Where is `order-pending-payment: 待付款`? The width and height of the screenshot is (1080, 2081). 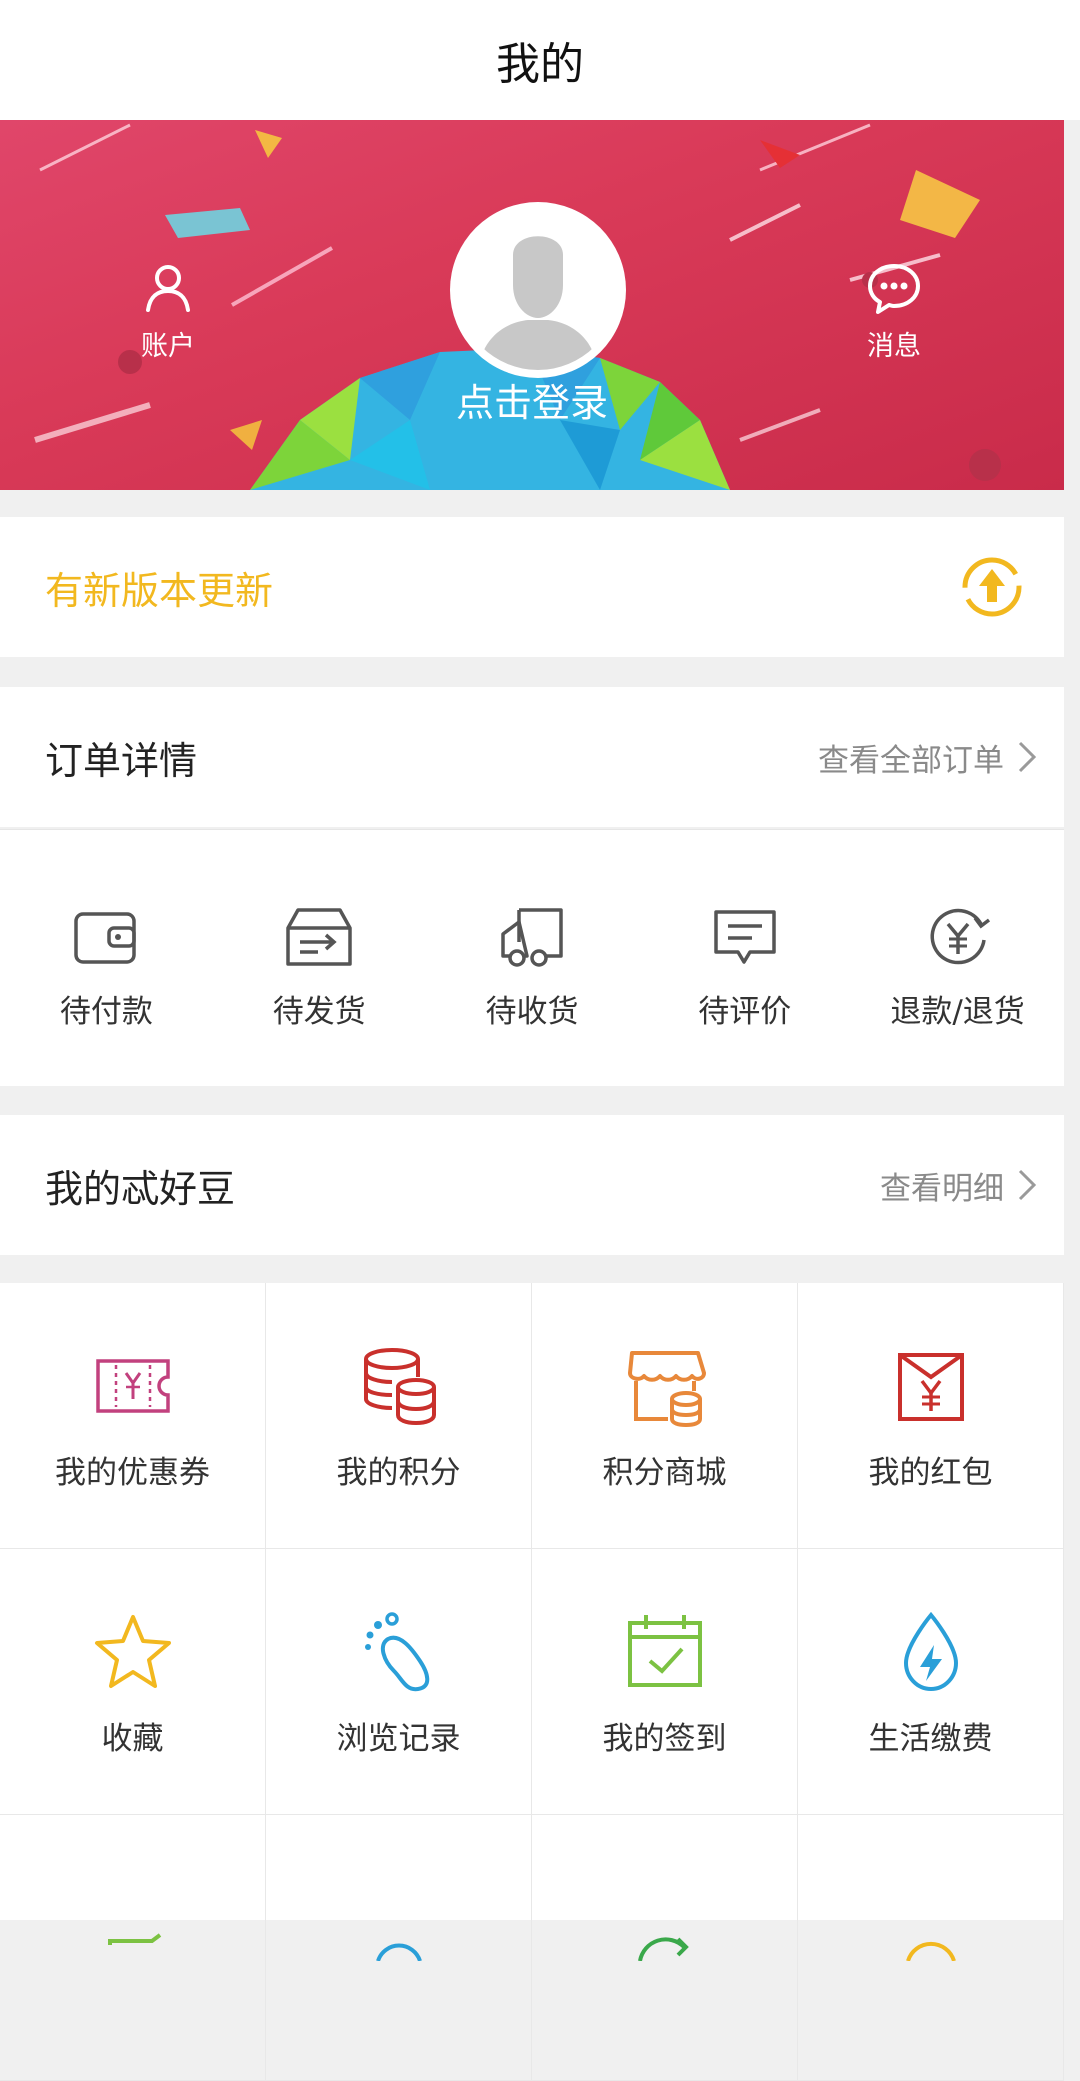
order-pending-payment: 待付款 is located at coordinates (106, 958).